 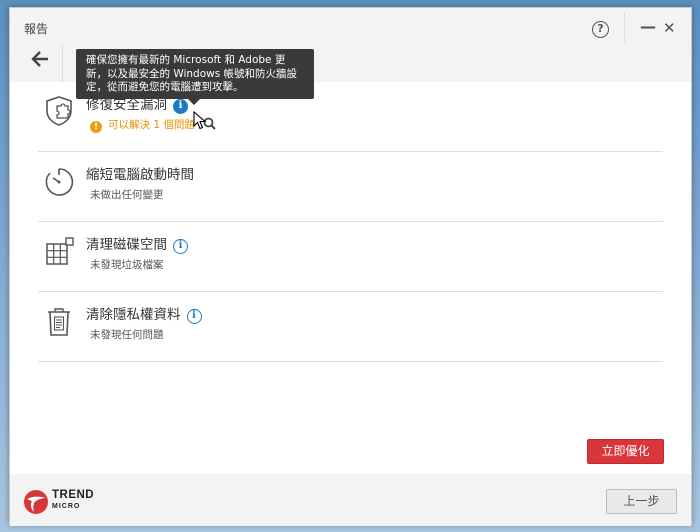 What do you see at coordinates (350, 257) in the screenshot?
I see `list-item-disk: 清理磁碟空間 i 未發現垃圾檔案` at bounding box center [350, 257].